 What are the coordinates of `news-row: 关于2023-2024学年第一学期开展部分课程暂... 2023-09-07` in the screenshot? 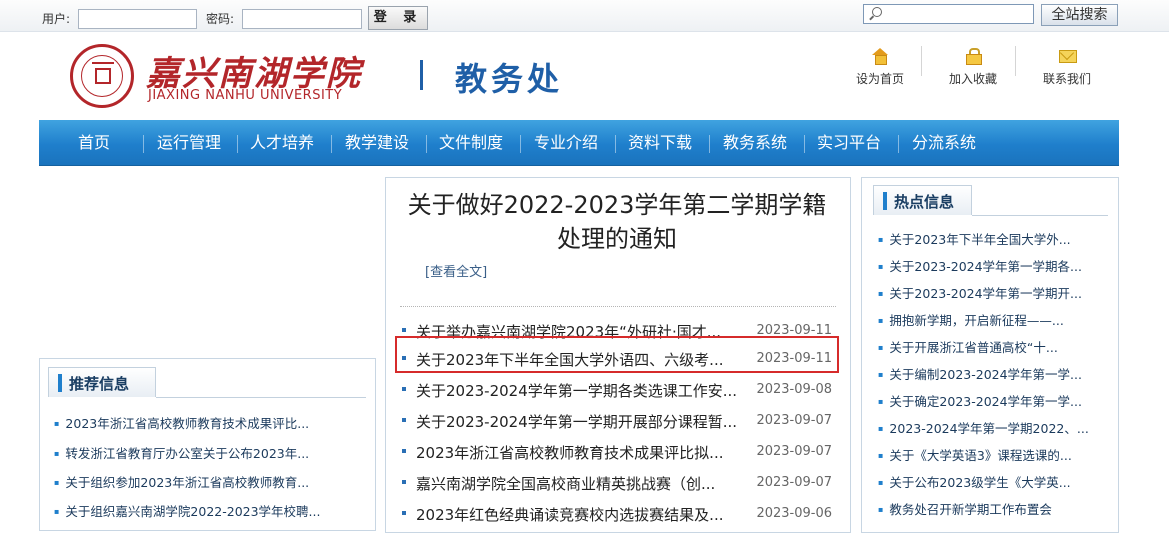 It's located at (617, 423).